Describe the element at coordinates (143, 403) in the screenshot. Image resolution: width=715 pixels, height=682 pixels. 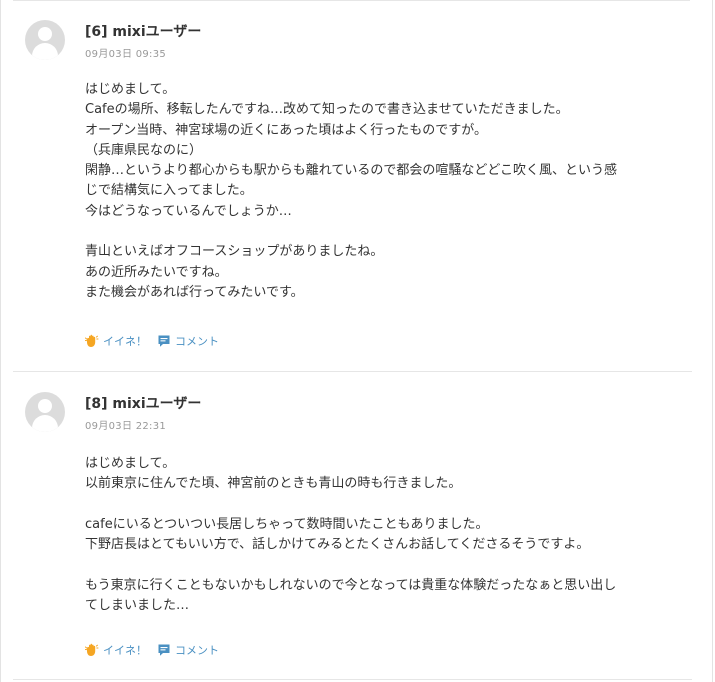
I see `comment-author: [8] mixiユーザー` at that location.